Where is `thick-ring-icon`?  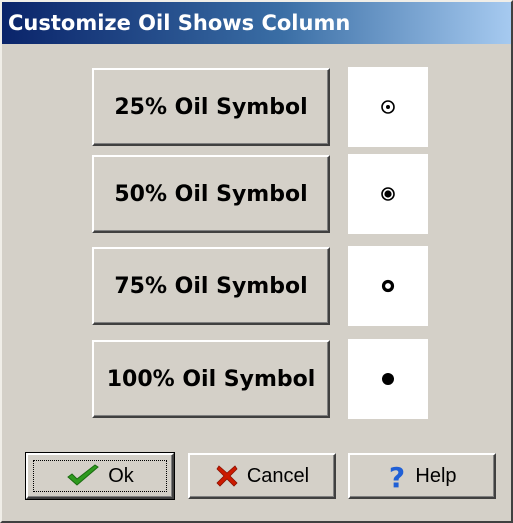
thick-ring-icon is located at coordinates (388, 286).